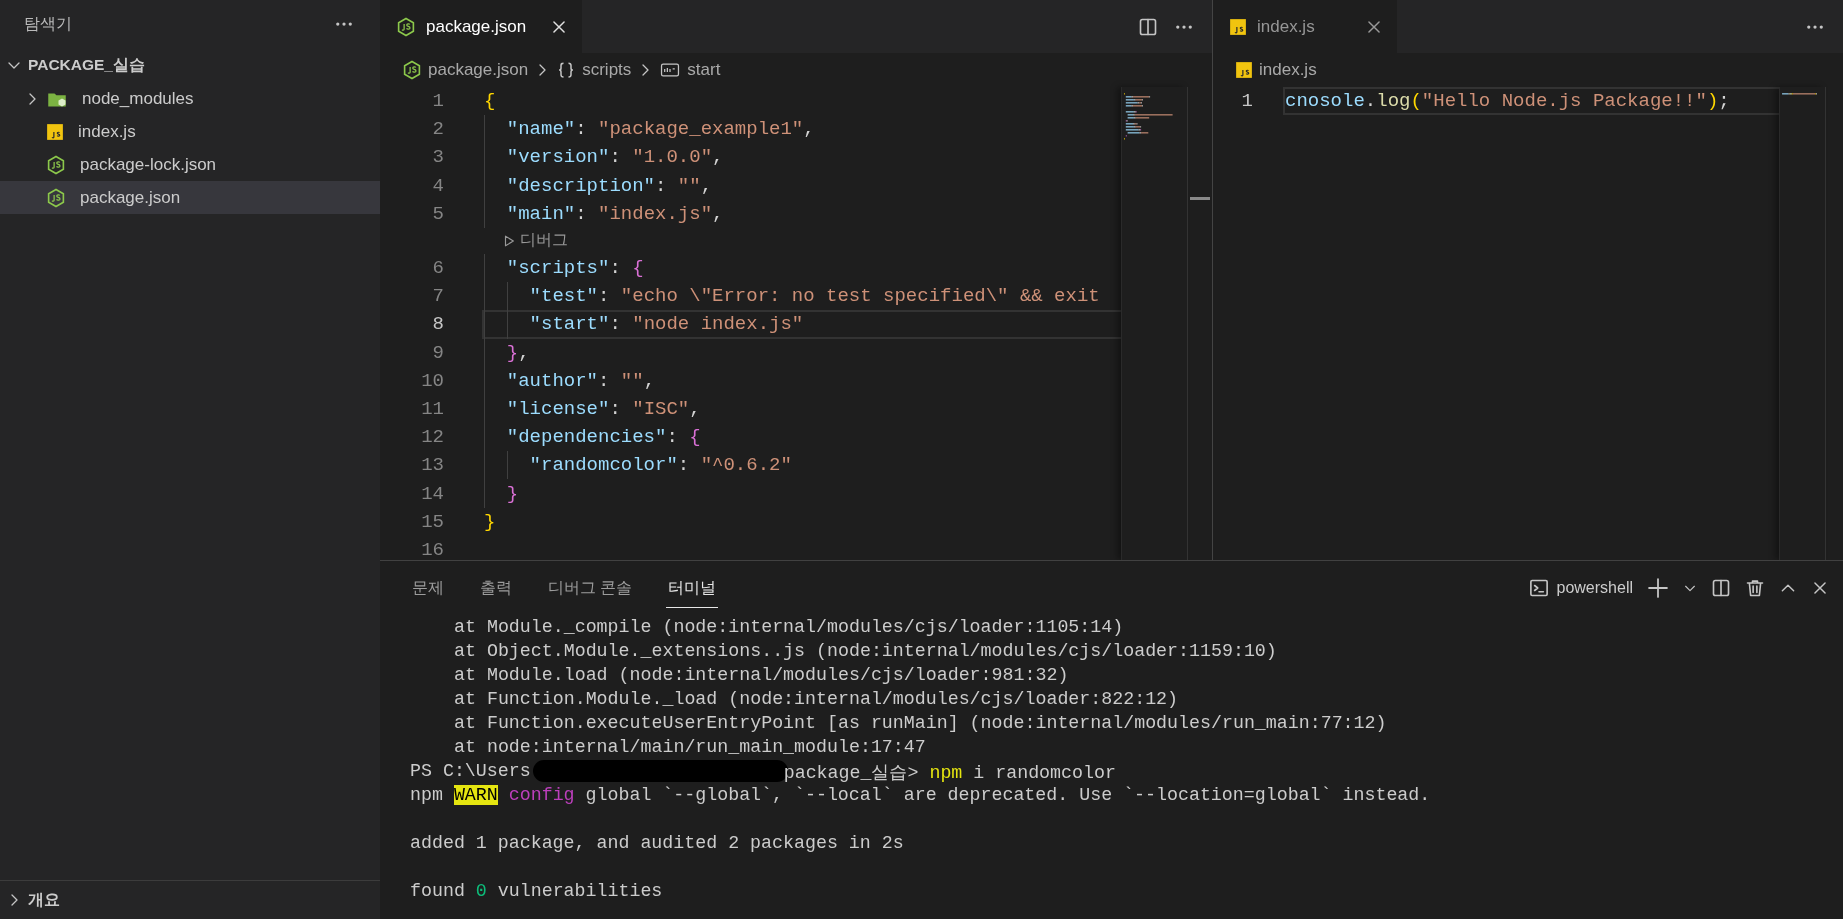 The width and height of the screenshot is (1843, 919). What do you see at coordinates (509, 240) in the screenshot?
I see `play-icon` at bounding box center [509, 240].